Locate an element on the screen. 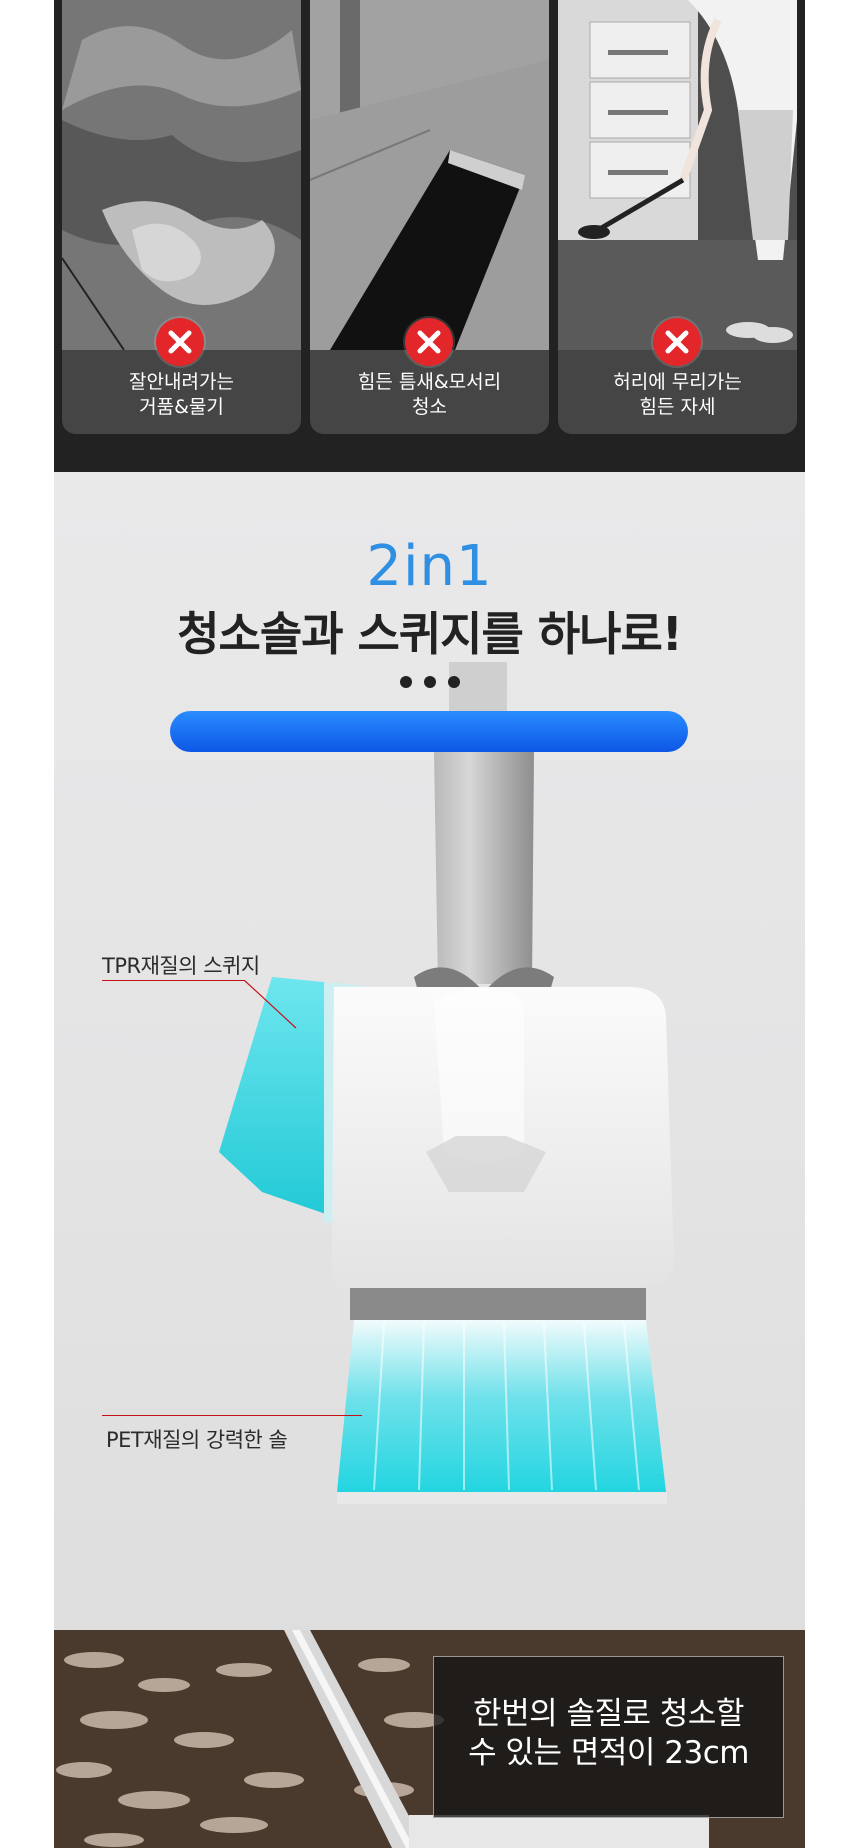 Image resolution: width=860 pixels, height=1848 pixels. label-brush: PET재질의 강력한 솔 is located at coordinates (197, 1440).